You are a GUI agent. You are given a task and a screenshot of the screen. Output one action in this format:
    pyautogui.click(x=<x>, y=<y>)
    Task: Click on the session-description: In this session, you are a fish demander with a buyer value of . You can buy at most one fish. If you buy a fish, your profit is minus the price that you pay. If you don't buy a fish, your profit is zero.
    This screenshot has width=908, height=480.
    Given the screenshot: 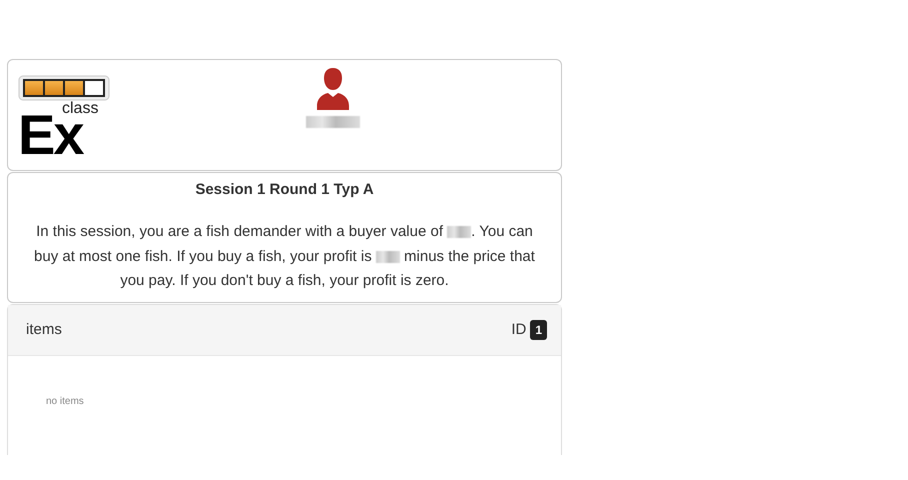 What is the action you would take?
    pyautogui.click(x=284, y=256)
    